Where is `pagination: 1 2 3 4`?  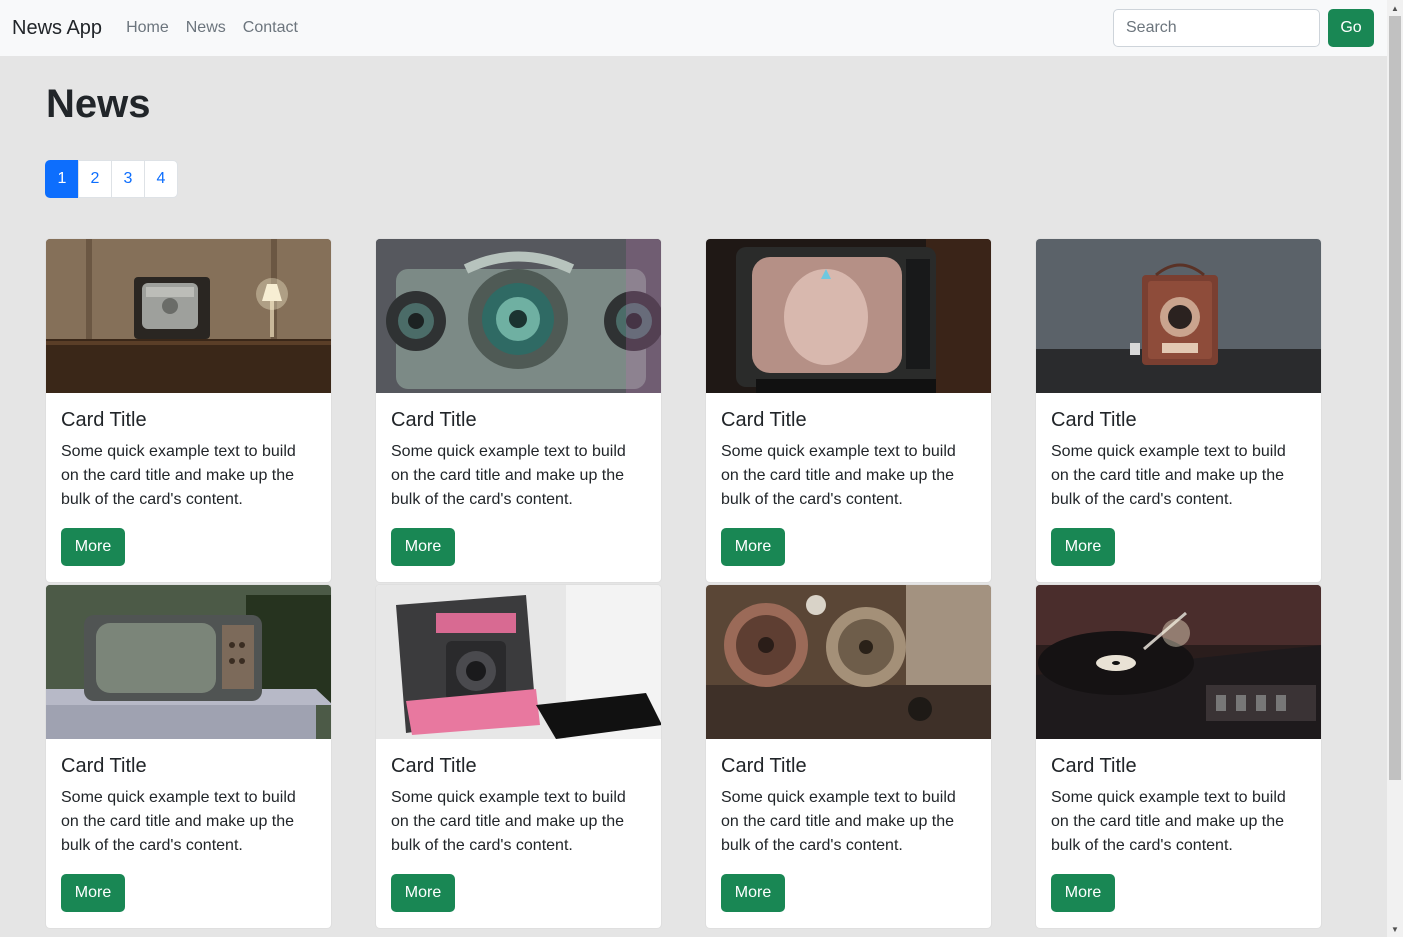 pagination: 1 2 3 4 is located at coordinates (111, 179).